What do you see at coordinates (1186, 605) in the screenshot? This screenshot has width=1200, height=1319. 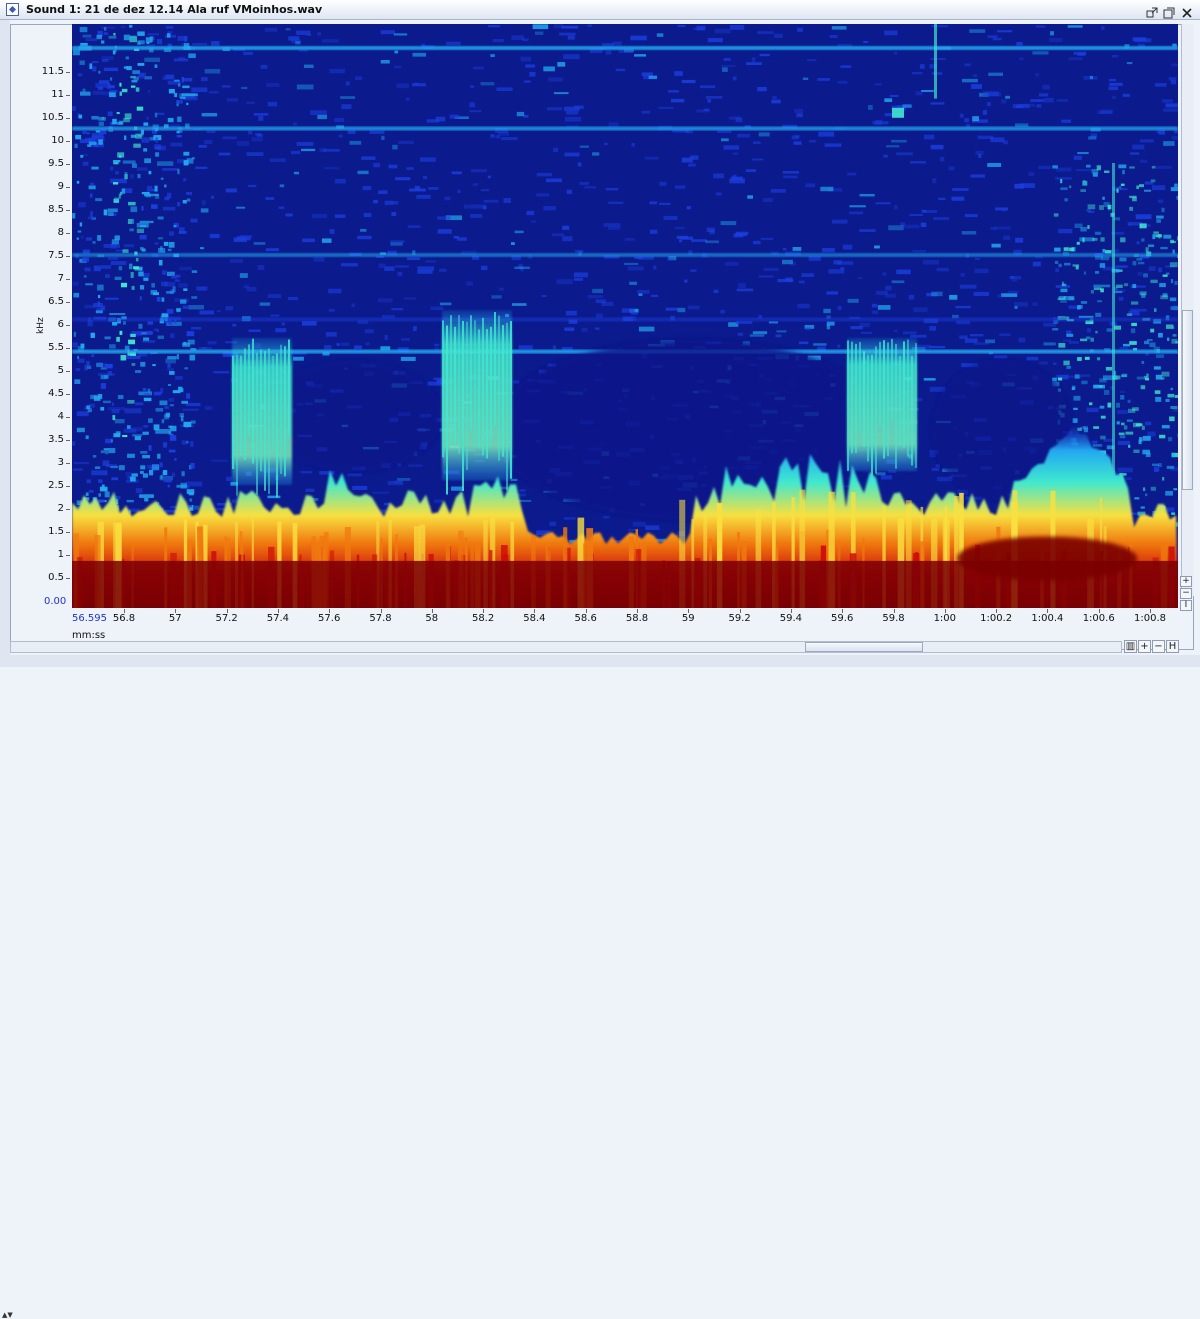 I see `vertical-zoom-fit-button: I` at bounding box center [1186, 605].